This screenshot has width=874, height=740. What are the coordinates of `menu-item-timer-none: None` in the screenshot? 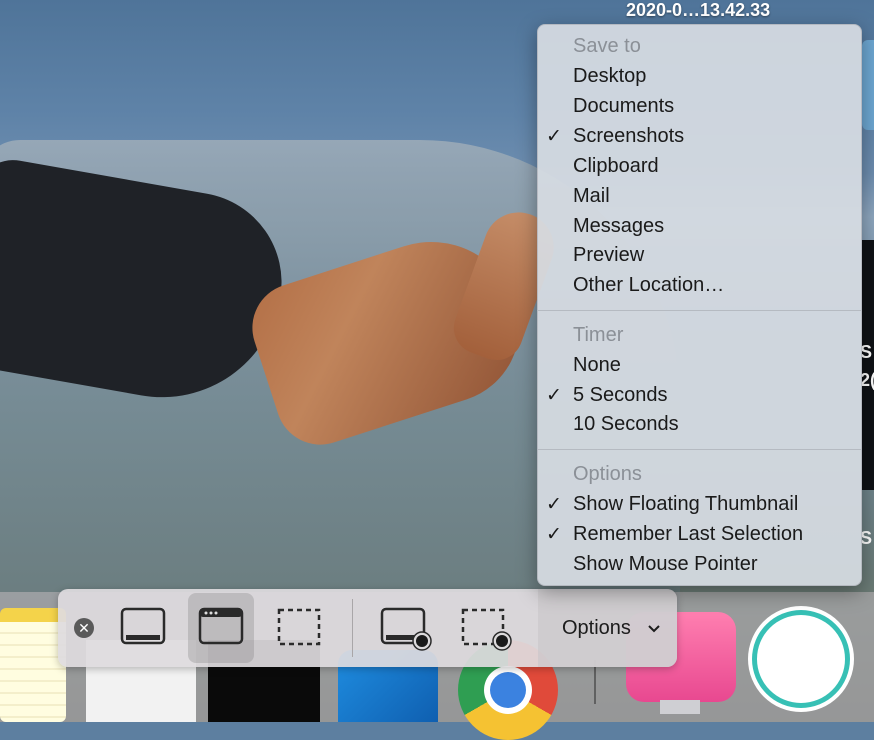 It's located at (699, 366).